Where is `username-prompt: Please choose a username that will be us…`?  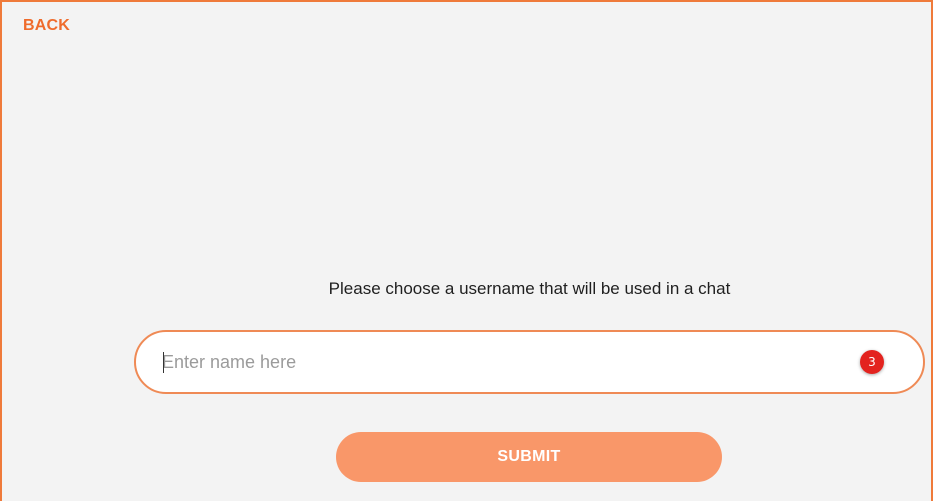 username-prompt: Please choose a username that will be us… is located at coordinates (529, 288).